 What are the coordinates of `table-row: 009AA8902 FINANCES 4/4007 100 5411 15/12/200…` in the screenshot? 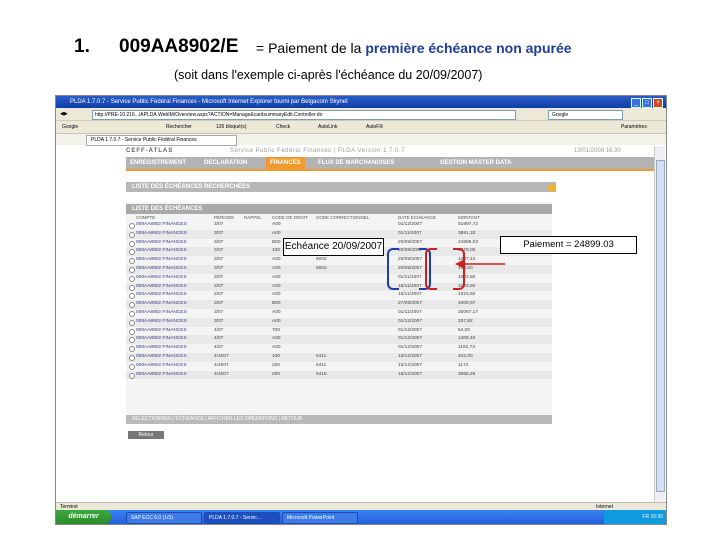 It's located at (339, 357).